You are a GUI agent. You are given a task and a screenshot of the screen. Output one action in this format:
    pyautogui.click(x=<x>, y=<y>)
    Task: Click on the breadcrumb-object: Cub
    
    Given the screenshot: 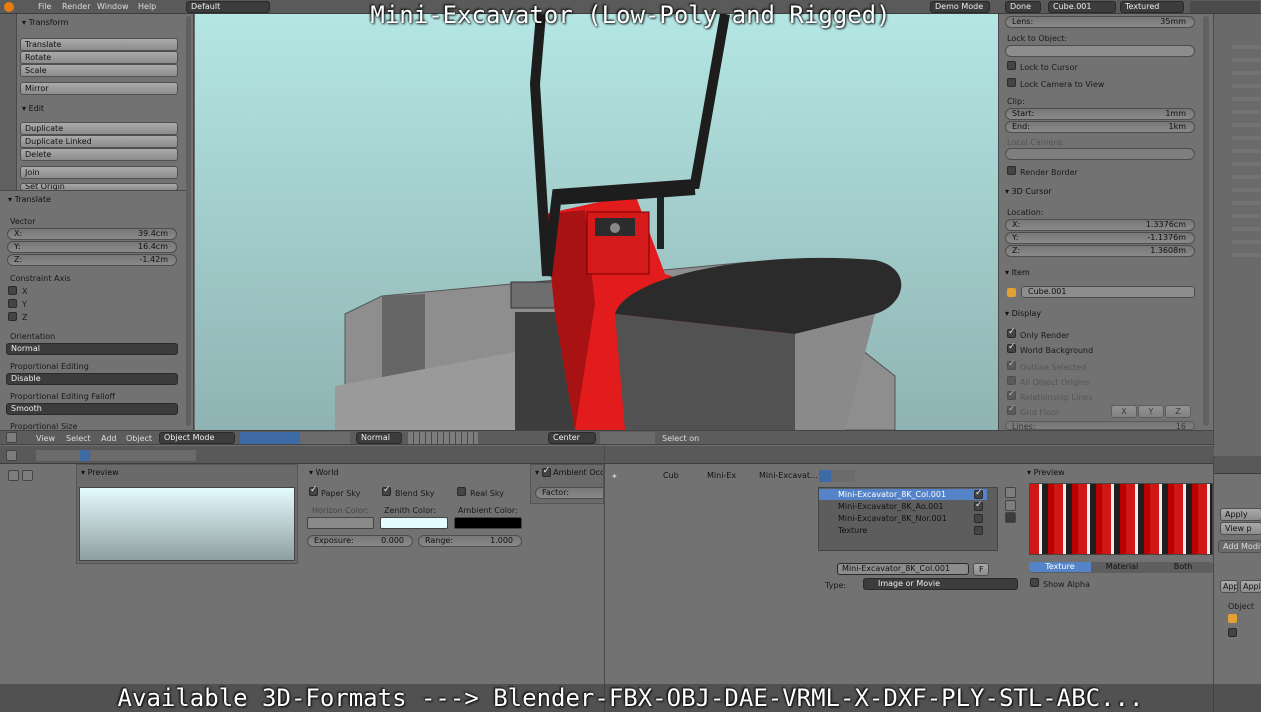 What is the action you would take?
    pyautogui.click(x=671, y=475)
    